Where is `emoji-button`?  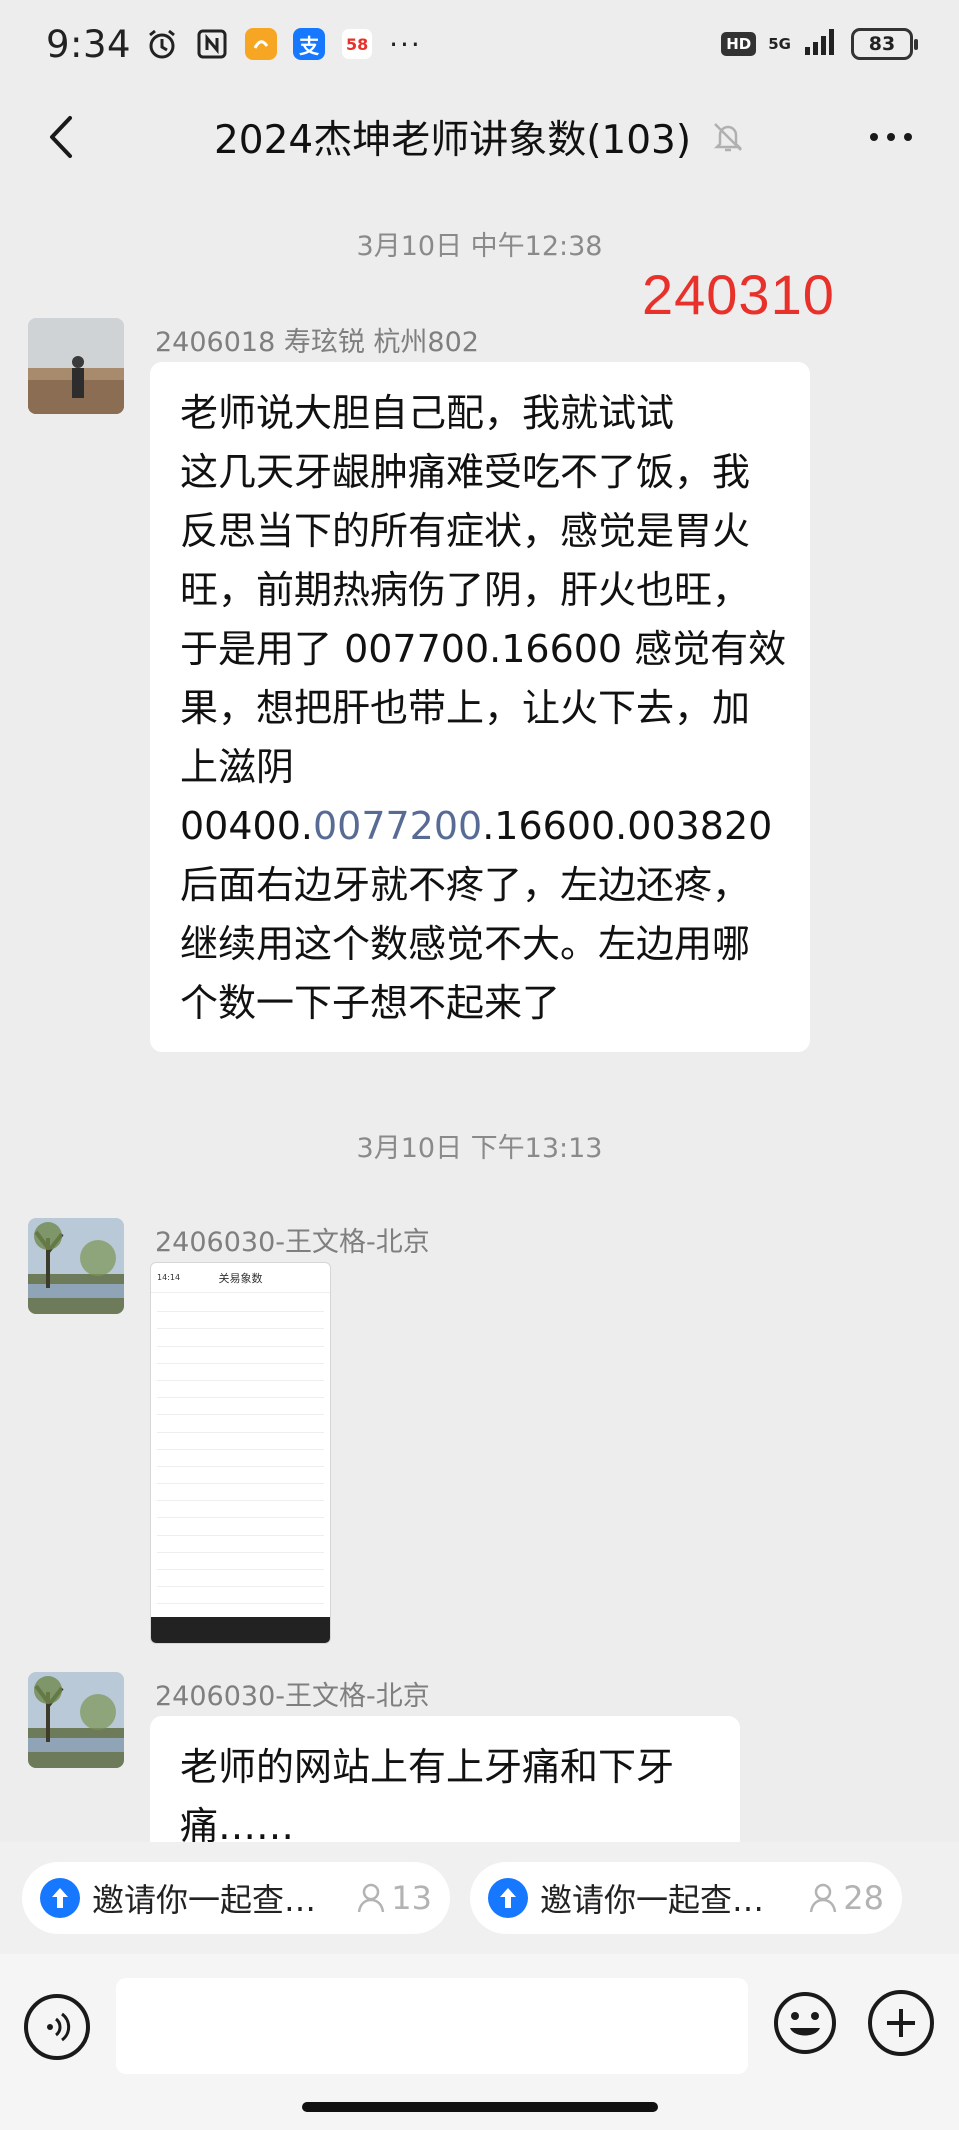
emoji-button is located at coordinates (805, 2023).